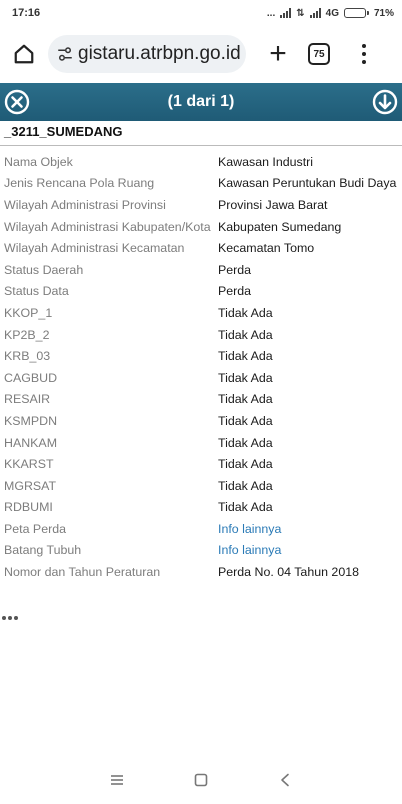 The image size is (402, 804). I want to click on attribute-key: Nomor dan Tahun Peraturan, so click(82, 572).